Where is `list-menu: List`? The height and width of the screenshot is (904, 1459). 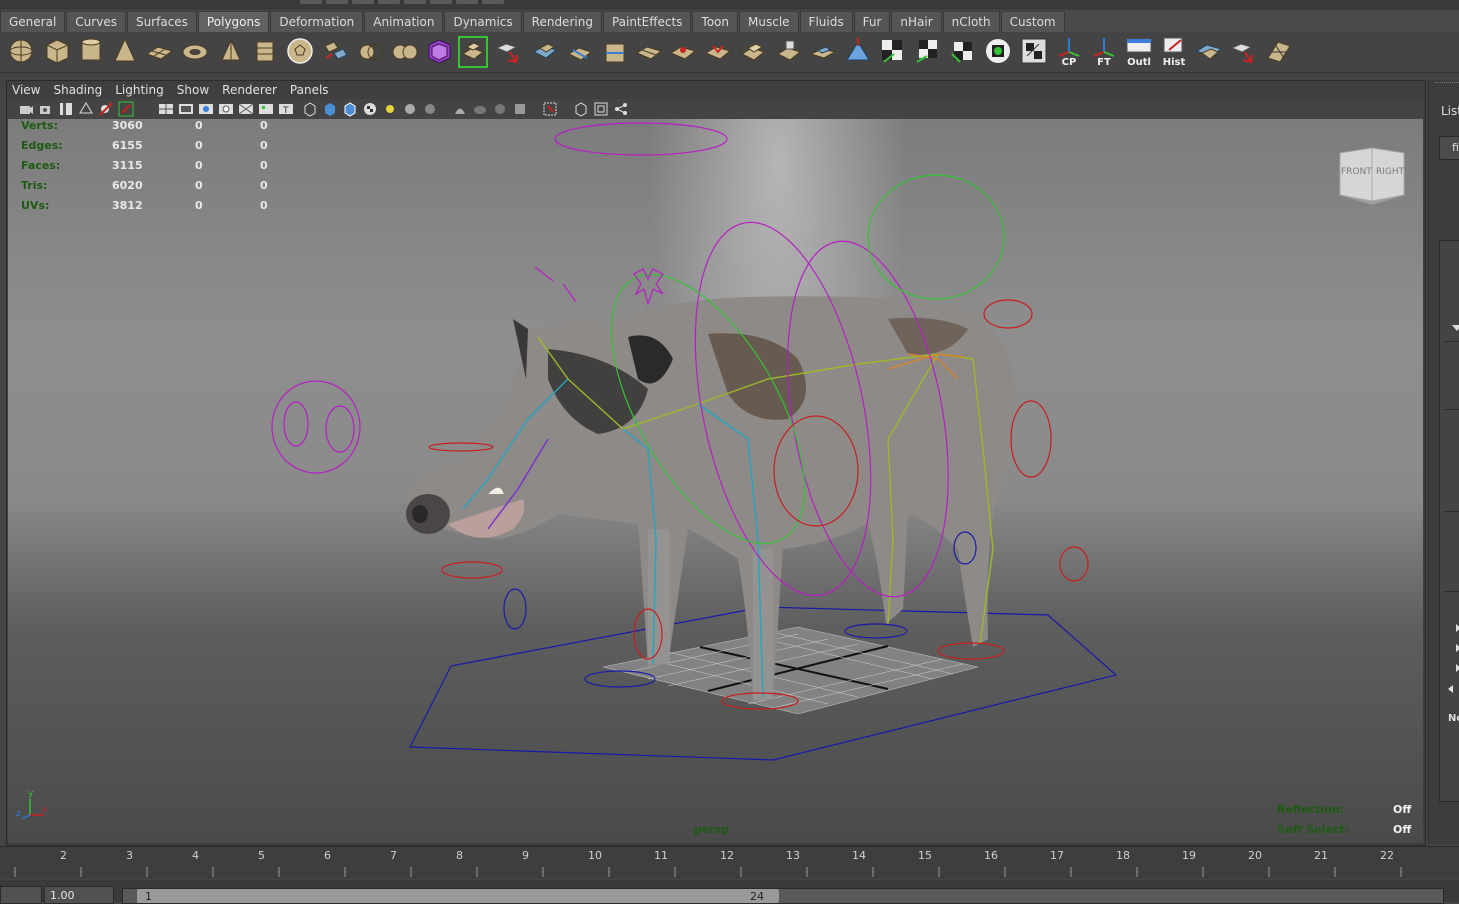
list-menu: List is located at coordinates (1450, 111).